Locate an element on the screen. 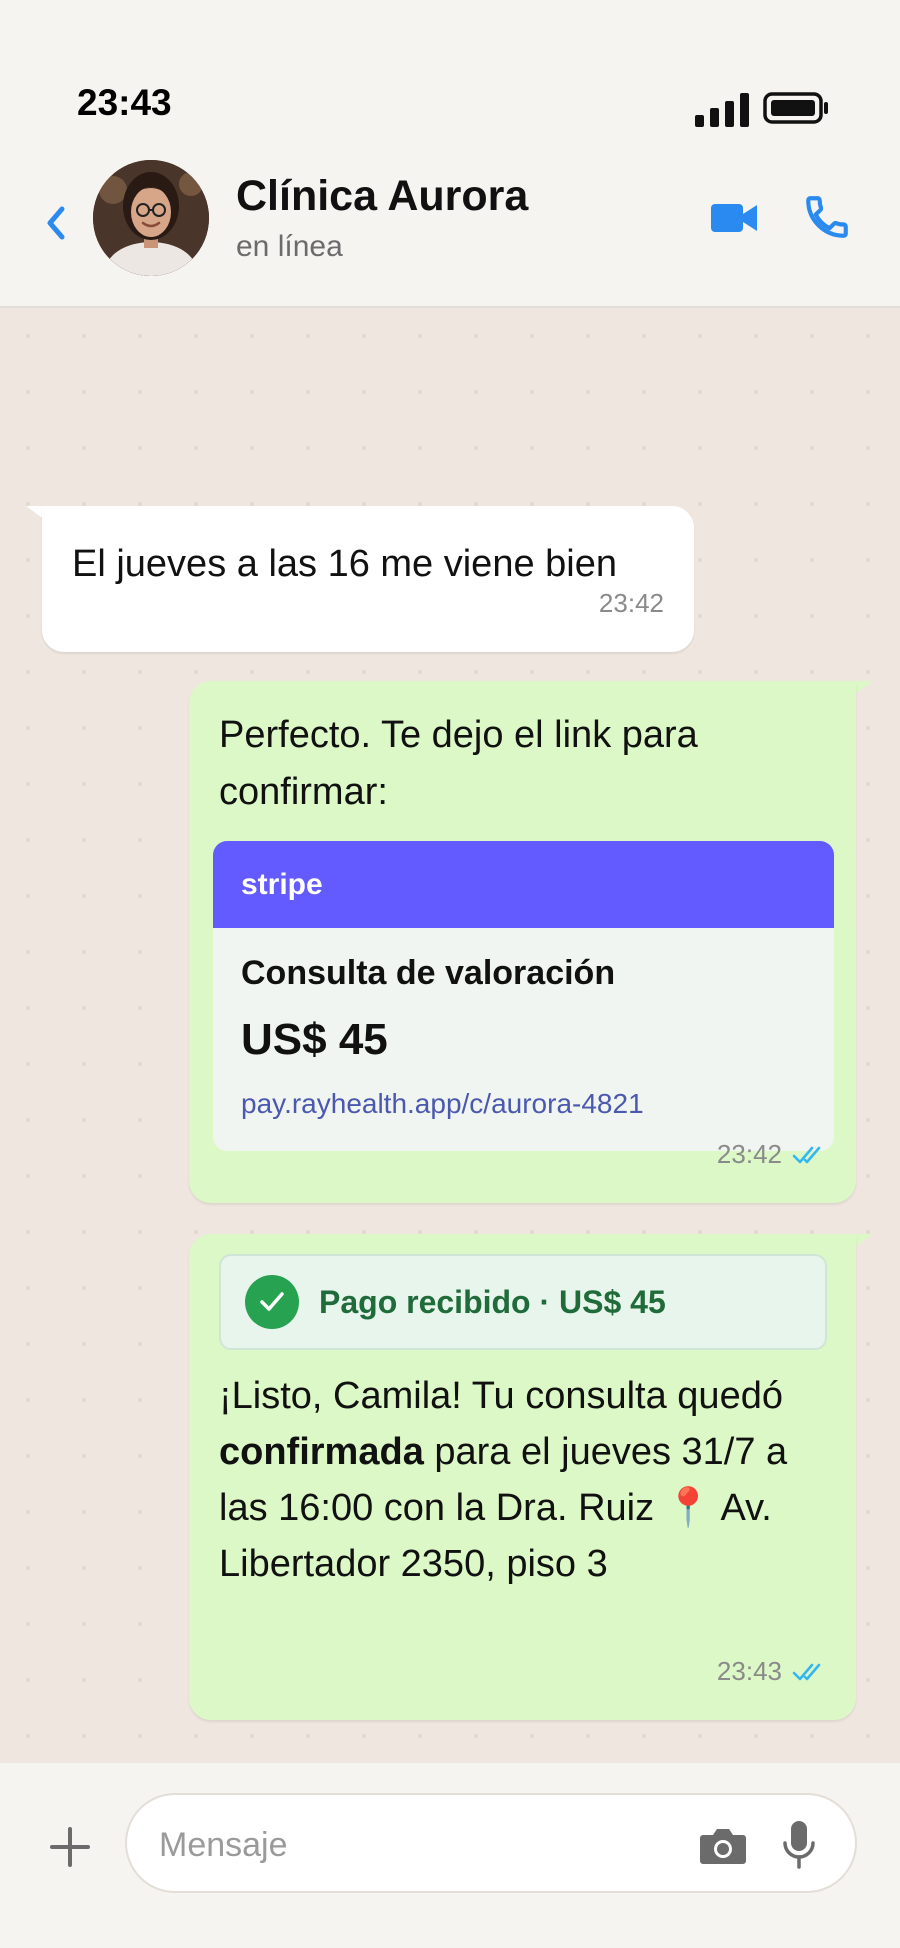  message-meta: 23:43 is located at coordinates (771, 1671).